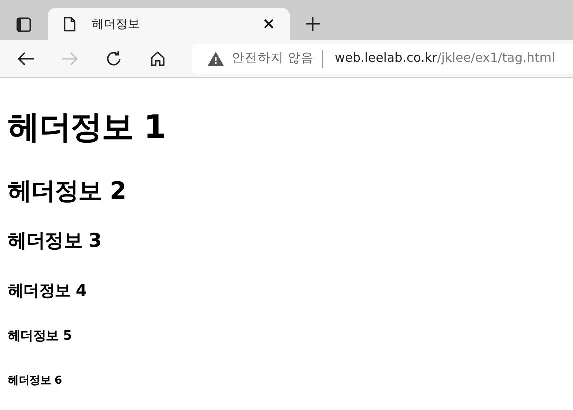  What do you see at coordinates (87, 127) in the screenshot?
I see `heading: 헤더정보 1` at bounding box center [87, 127].